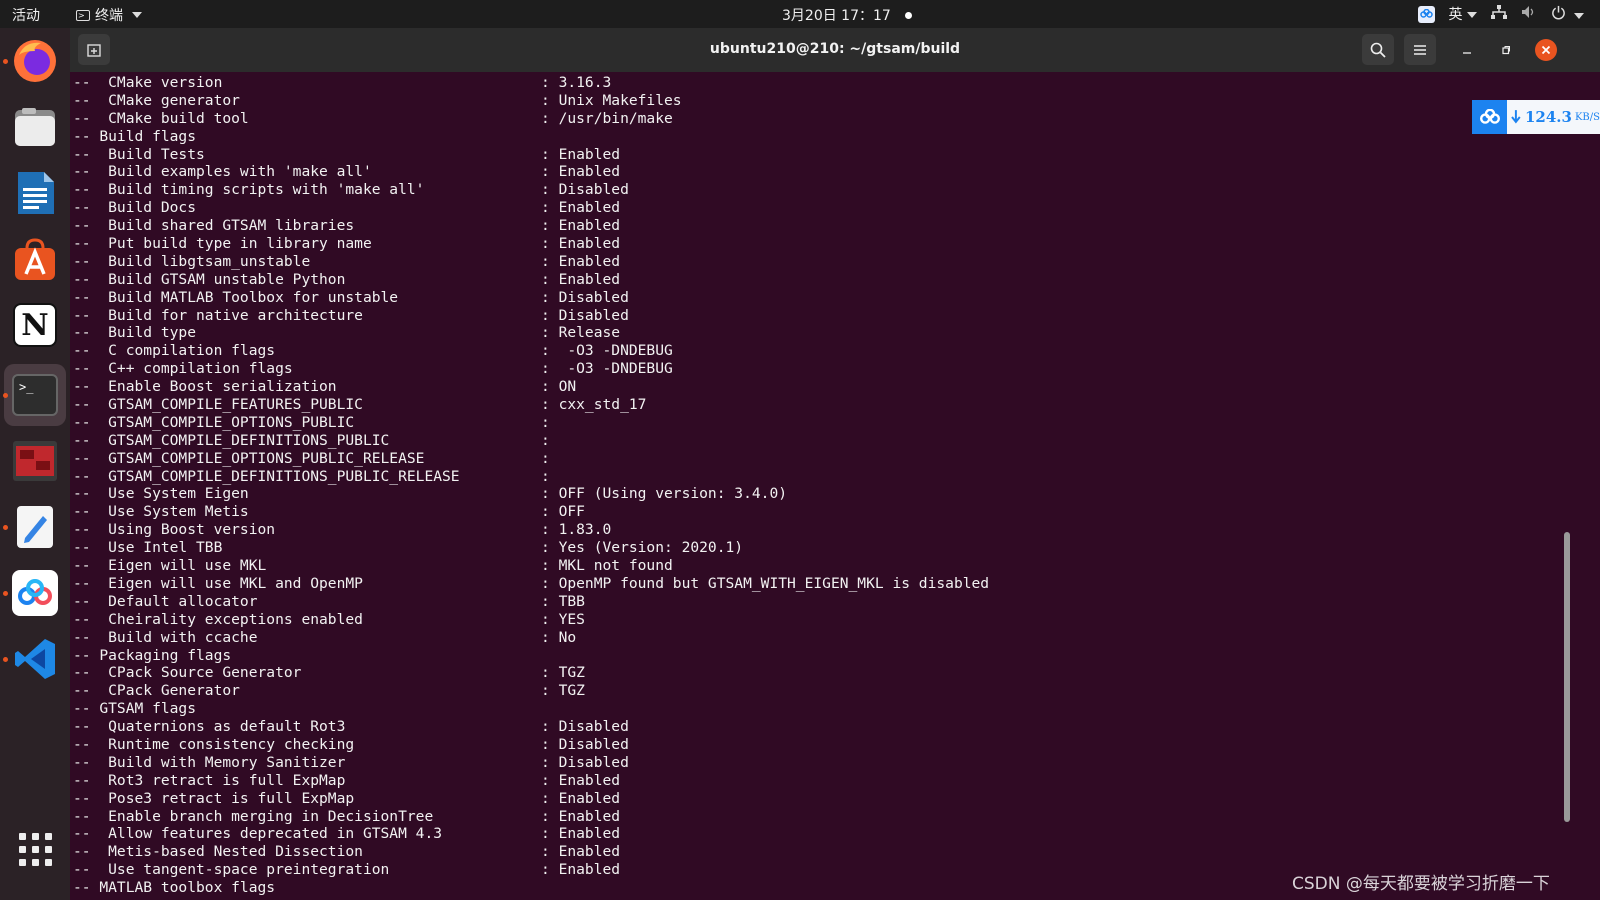  What do you see at coordinates (531, 459) in the screenshot?
I see `terminal-line: -- GTSAM_COMPILE_OPTIONS_PUBLIC_RELEASE:` at bounding box center [531, 459].